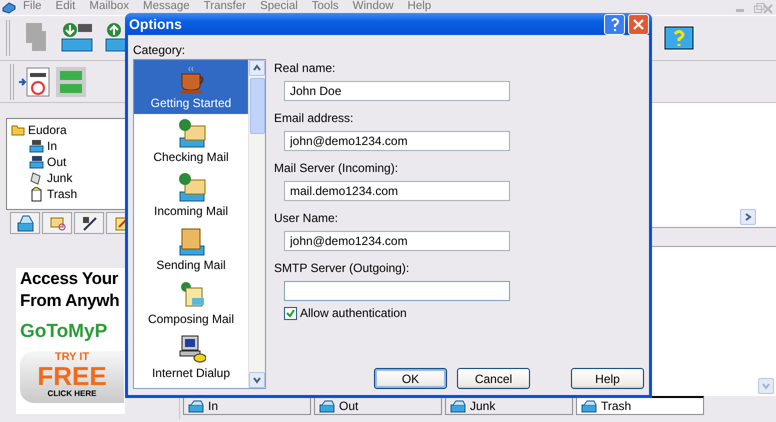 The width and height of the screenshot is (776, 422). What do you see at coordinates (257, 106) in the screenshot?
I see `scroll-thumb` at bounding box center [257, 106].